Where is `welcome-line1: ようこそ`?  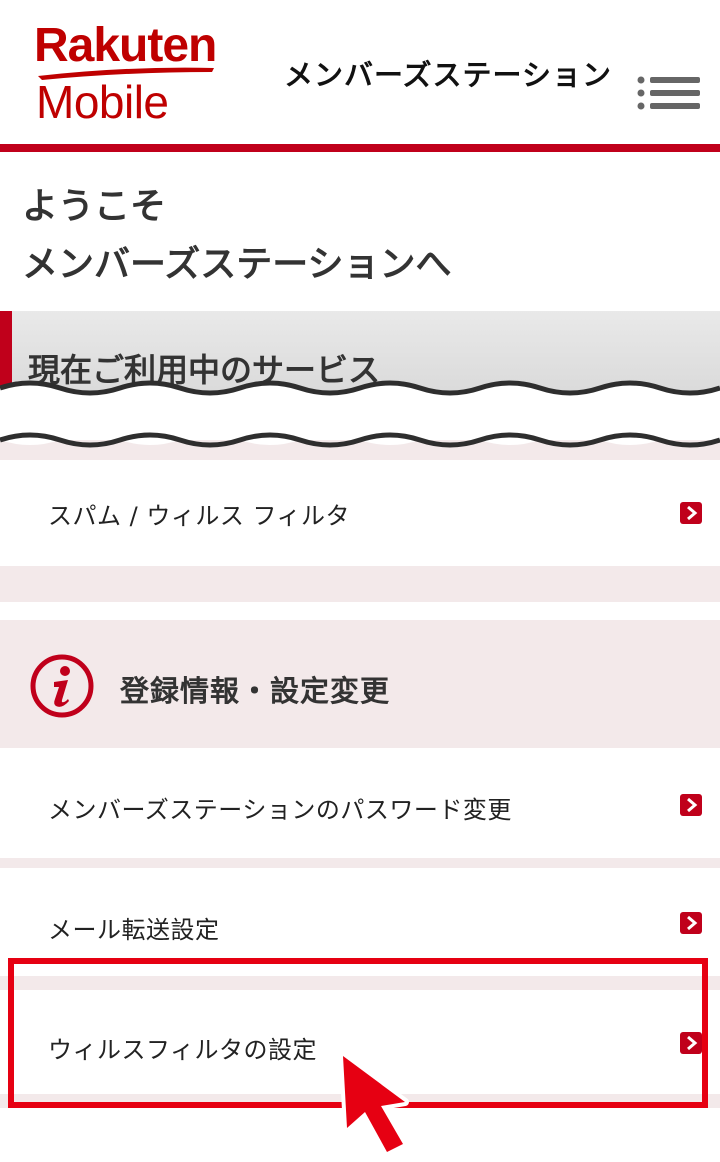 welcome-line1: ようこそ is located at coordinates (94, 206).